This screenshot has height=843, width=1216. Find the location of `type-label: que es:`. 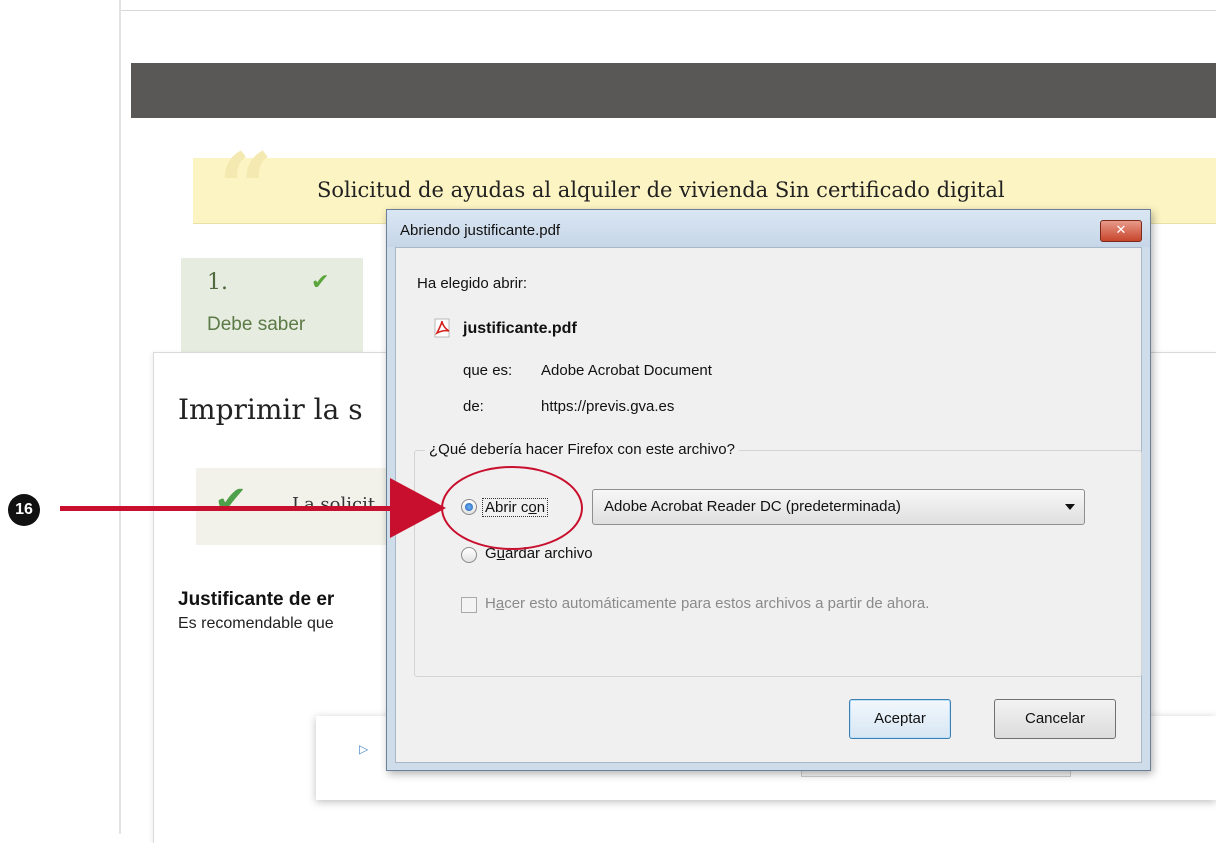

type-label: que es: is located at coordinates (488, 370).